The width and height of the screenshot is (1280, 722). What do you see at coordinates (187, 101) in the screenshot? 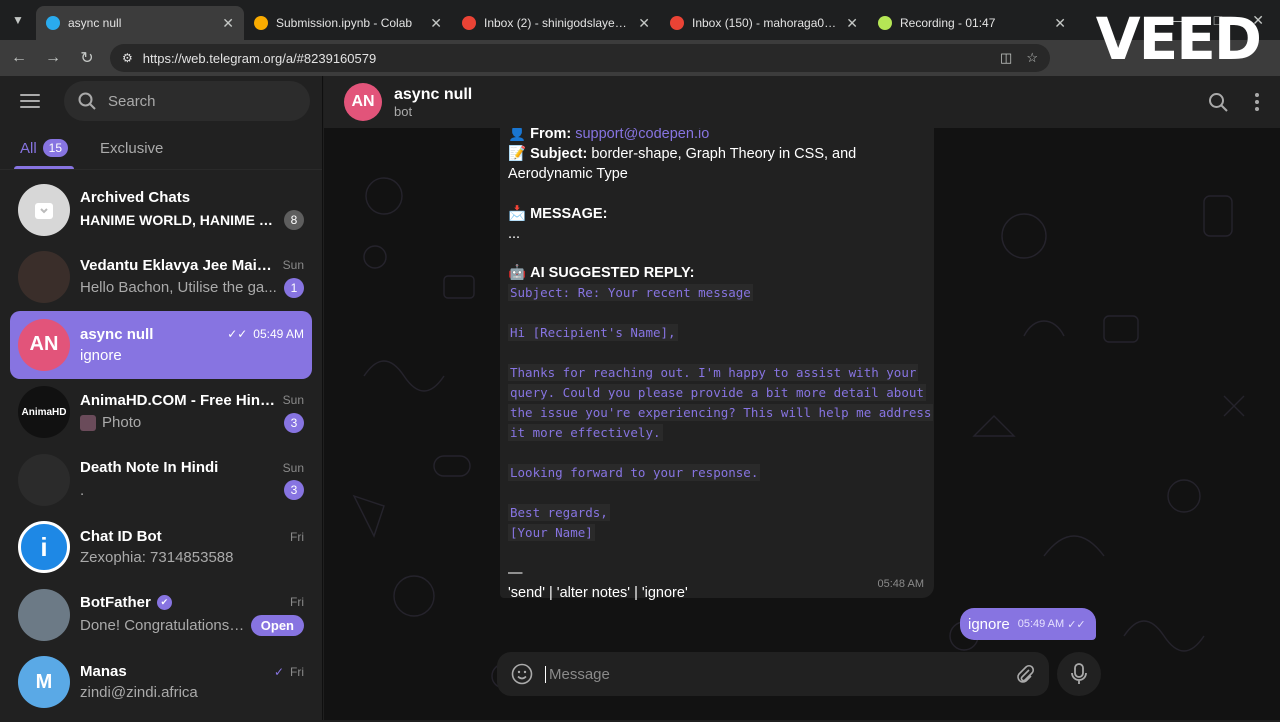
I see `search-input: Search` at bounding box center [187, 101].